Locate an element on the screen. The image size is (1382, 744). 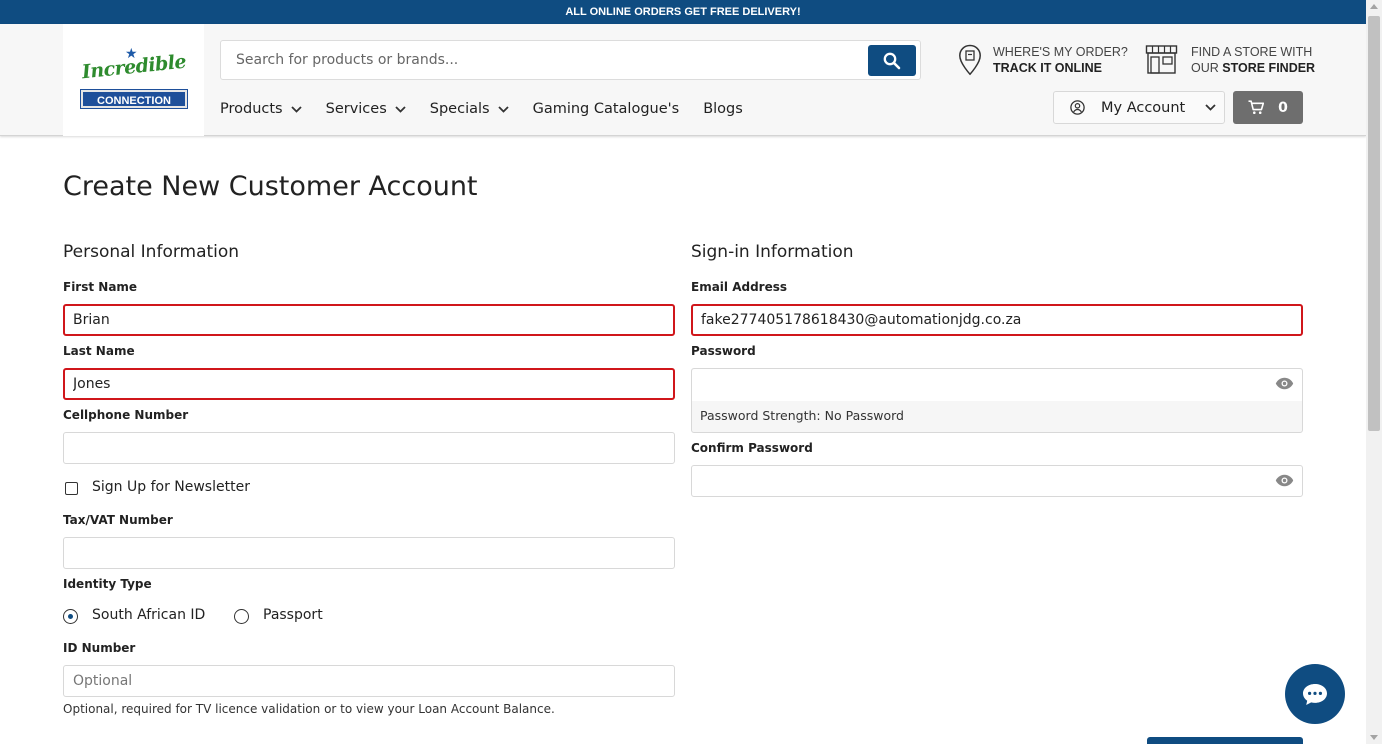
password-strength-meter: Password Strength: No Password is located at coordinates (802, 415).